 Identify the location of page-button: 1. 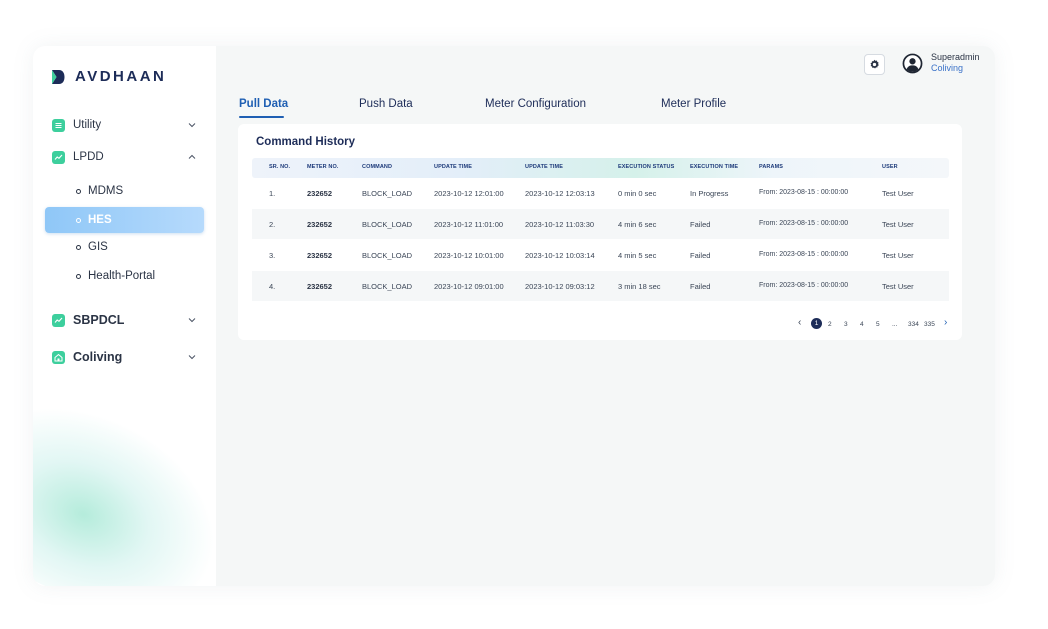
(816, 323).